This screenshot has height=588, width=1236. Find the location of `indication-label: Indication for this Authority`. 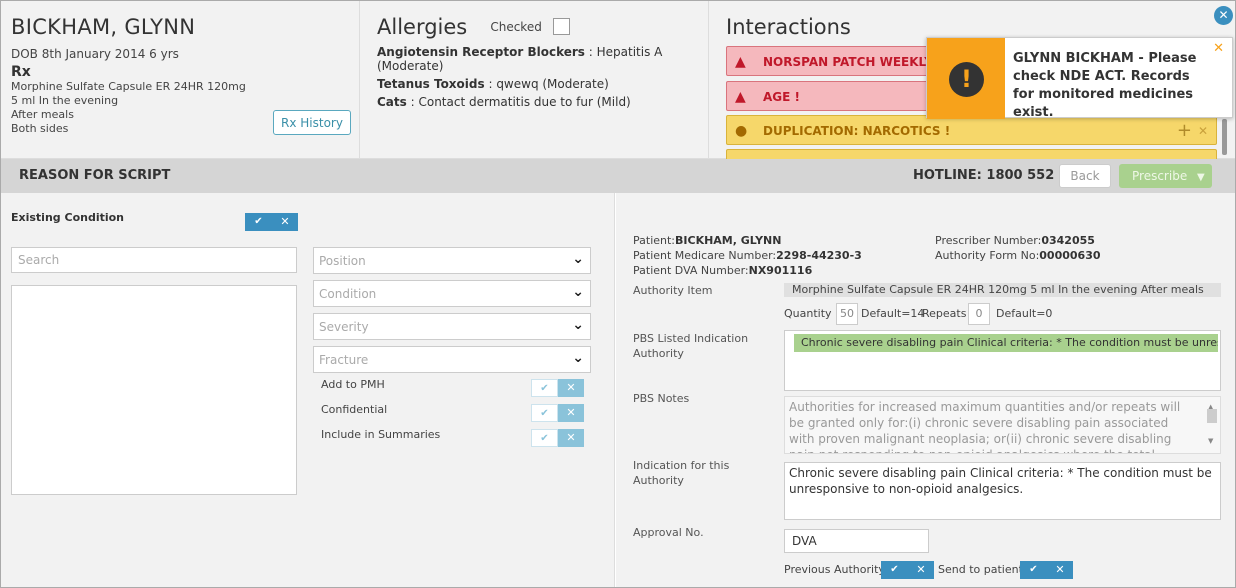

indication-label: Indication for this Authority is located at coordinates (681, 473).